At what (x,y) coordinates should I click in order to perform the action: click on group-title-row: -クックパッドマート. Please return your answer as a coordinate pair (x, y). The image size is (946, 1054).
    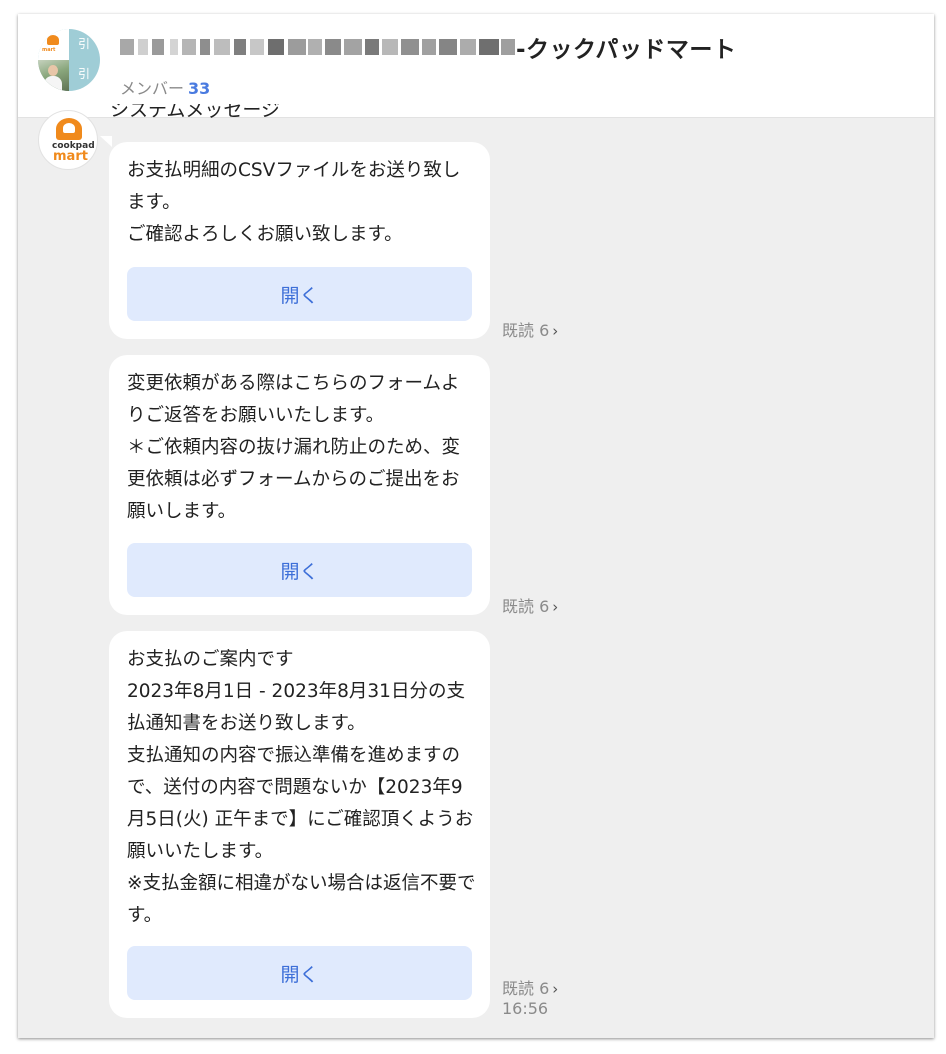
    Looking at the image, I should click on (428, 47).